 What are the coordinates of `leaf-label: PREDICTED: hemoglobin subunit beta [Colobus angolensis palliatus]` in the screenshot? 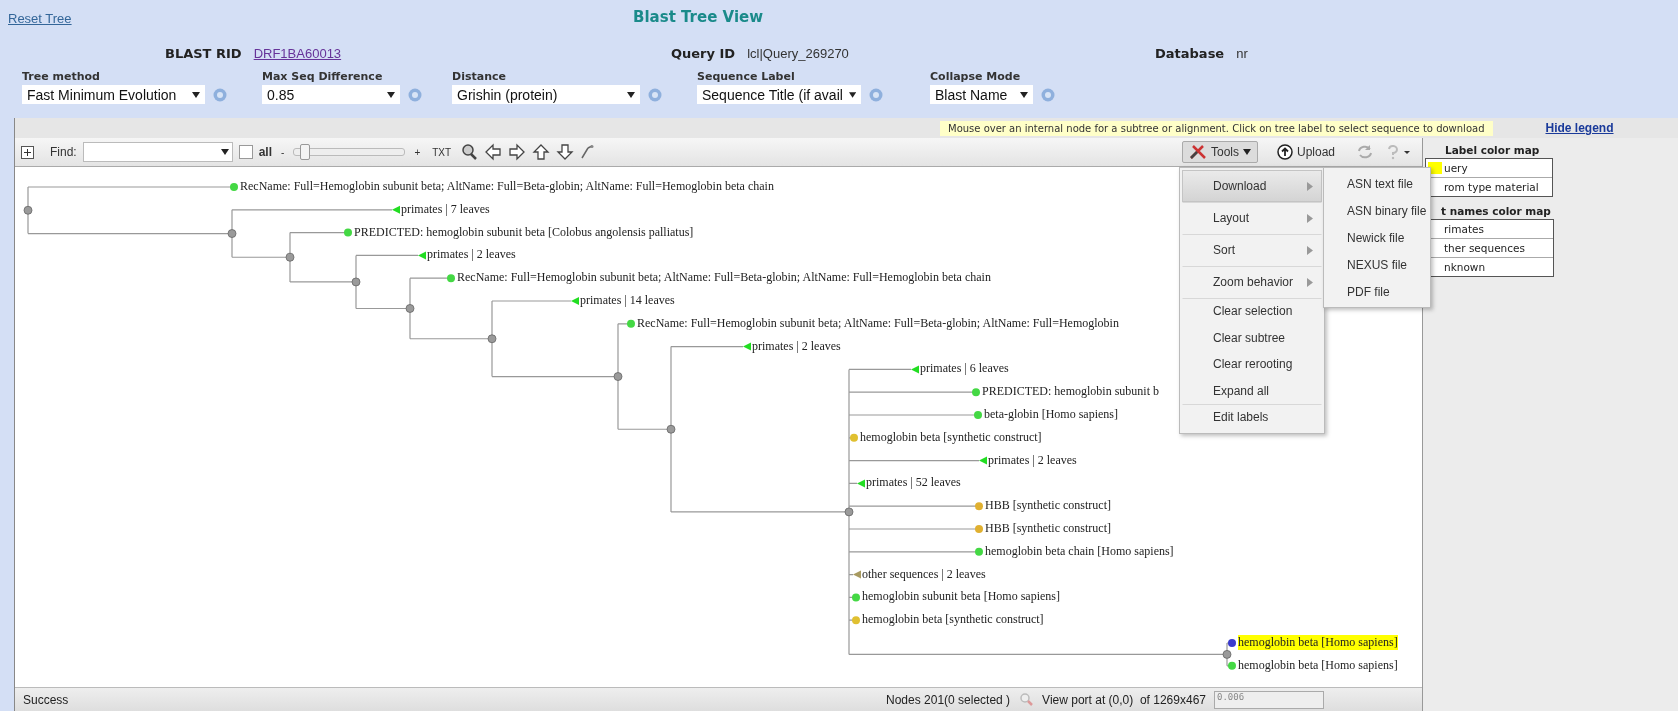 It's located at (524, 232).